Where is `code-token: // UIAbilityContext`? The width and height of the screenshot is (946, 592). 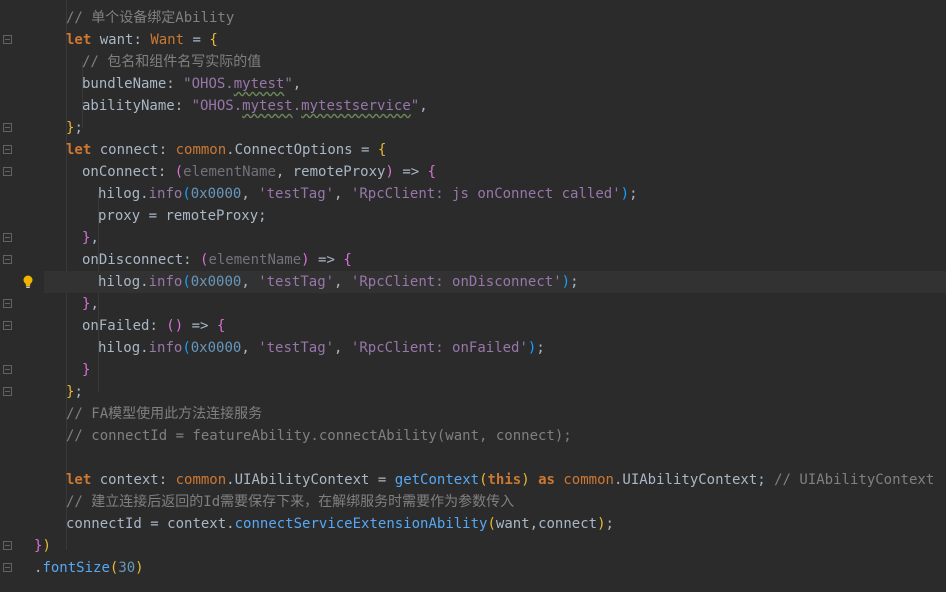 code-token: // UIAbilityContext is located at coordinates (854, 480).